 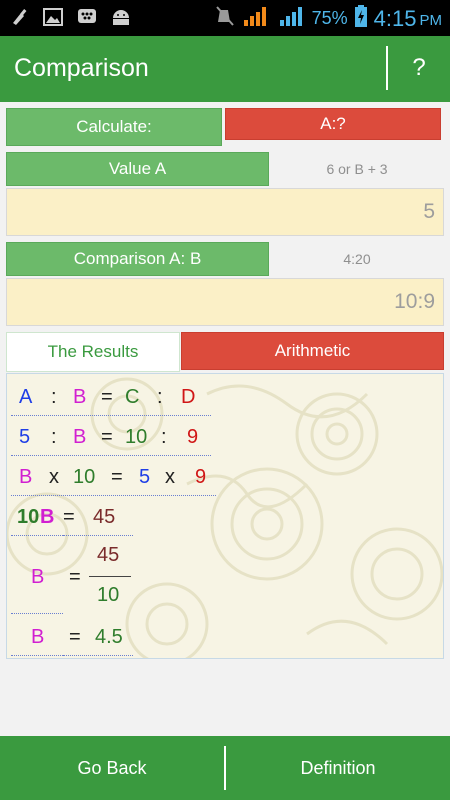 What do you see at coordinates (357, 169) in the screenshot?
I see `value-a-hint: 6 or B + 3` at bounding box center [357, 169].